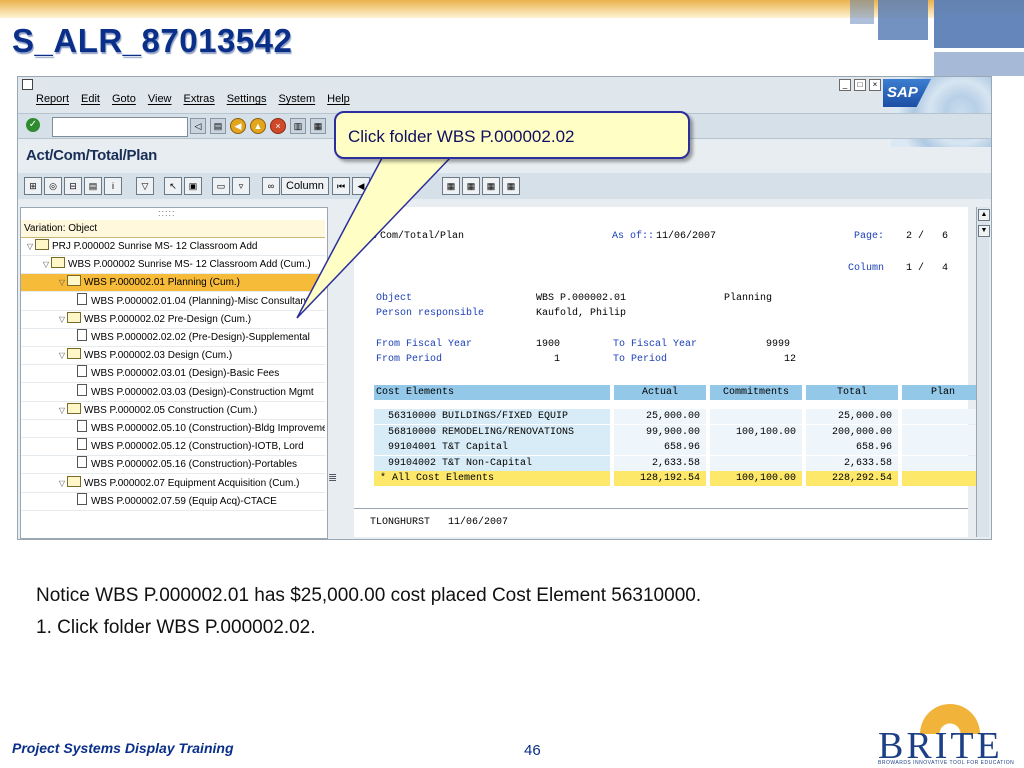 This screenshot has height=768, width=1024. What do you see at coordinates (361, 186) in the screenshot?
I see `prev-column-icon: ◀` at bounding box center [361, 186].